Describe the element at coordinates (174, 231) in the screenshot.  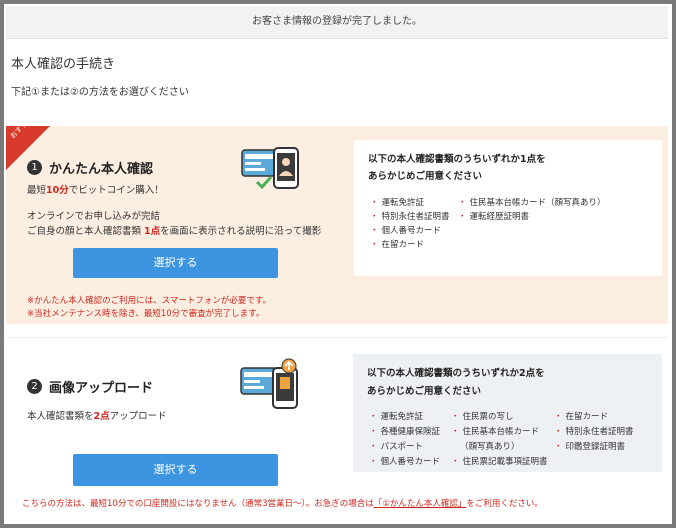
I see `option-desc-photo: ご自身の顔と本人確認書類 1点を画面に表示される説明に沿って撮影` at that location.